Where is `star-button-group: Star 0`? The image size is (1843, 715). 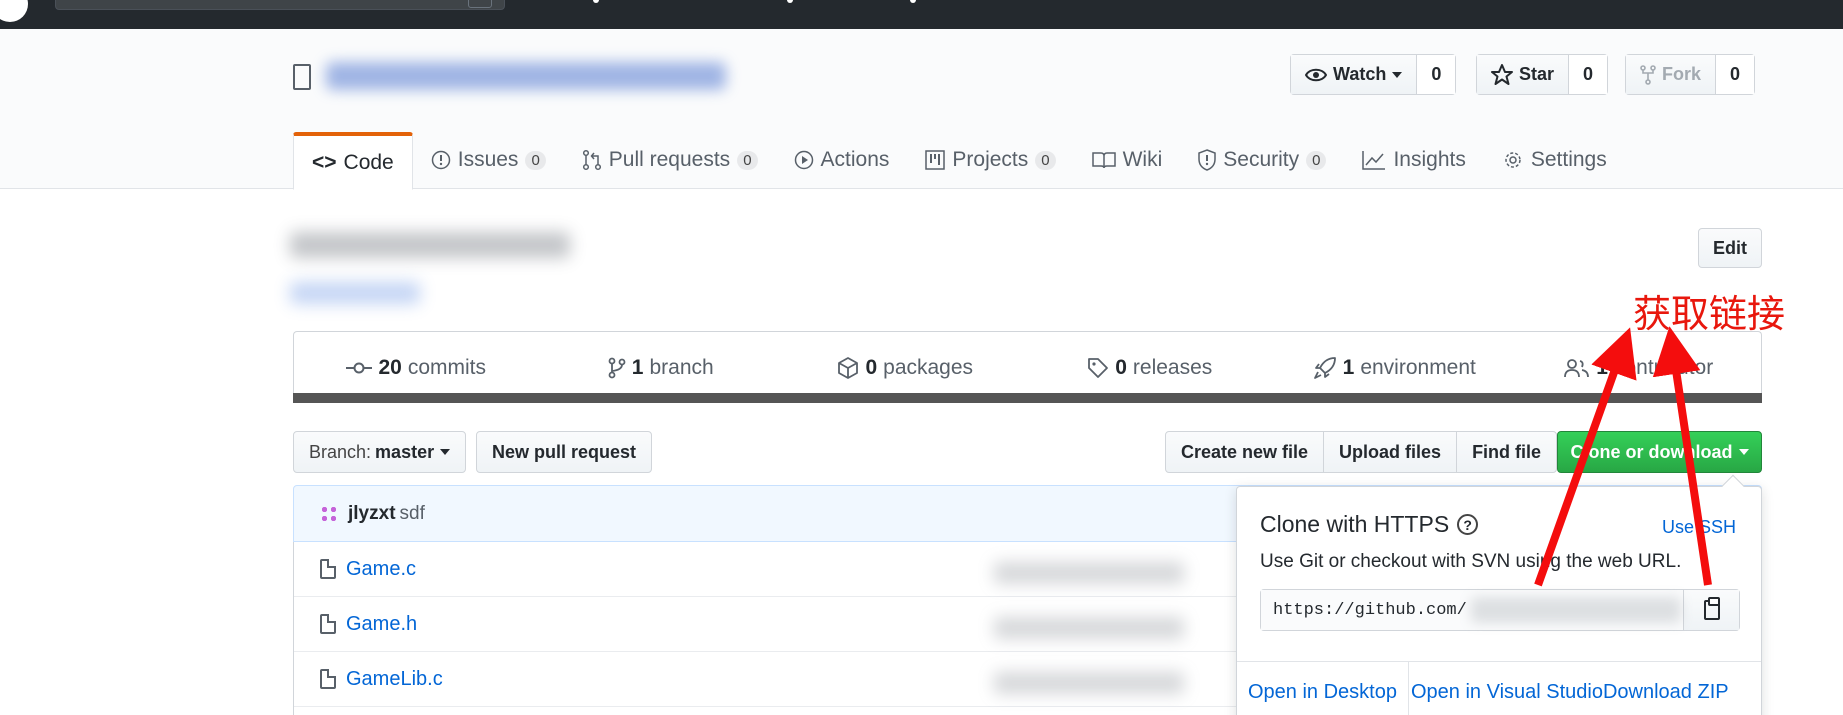 star-button-group: Star 0 is located at coordinates (1542, 74).